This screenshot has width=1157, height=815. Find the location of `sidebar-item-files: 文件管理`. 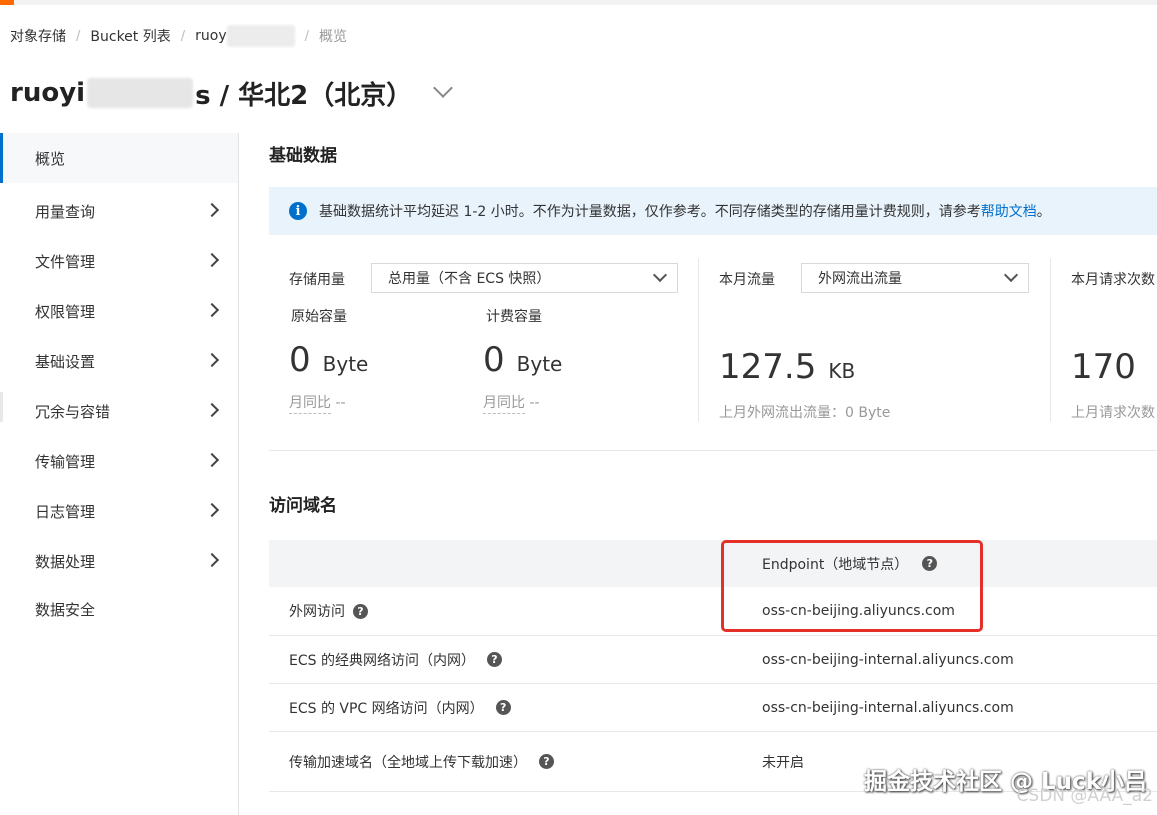

sidebar-item-files: 文件管理 is located at coordinates (119, 261).